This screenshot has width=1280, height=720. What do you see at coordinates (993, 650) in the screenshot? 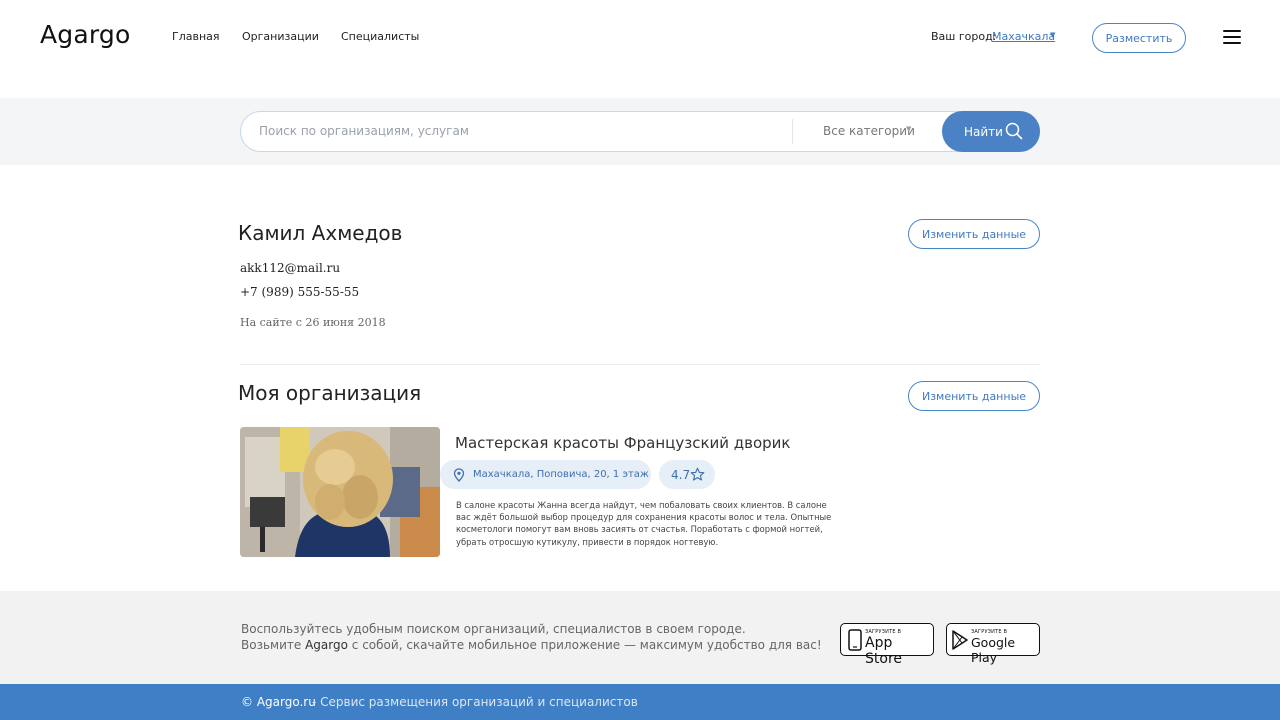
I see `google-play-label: Google Play` at bounding box center [993, 650].